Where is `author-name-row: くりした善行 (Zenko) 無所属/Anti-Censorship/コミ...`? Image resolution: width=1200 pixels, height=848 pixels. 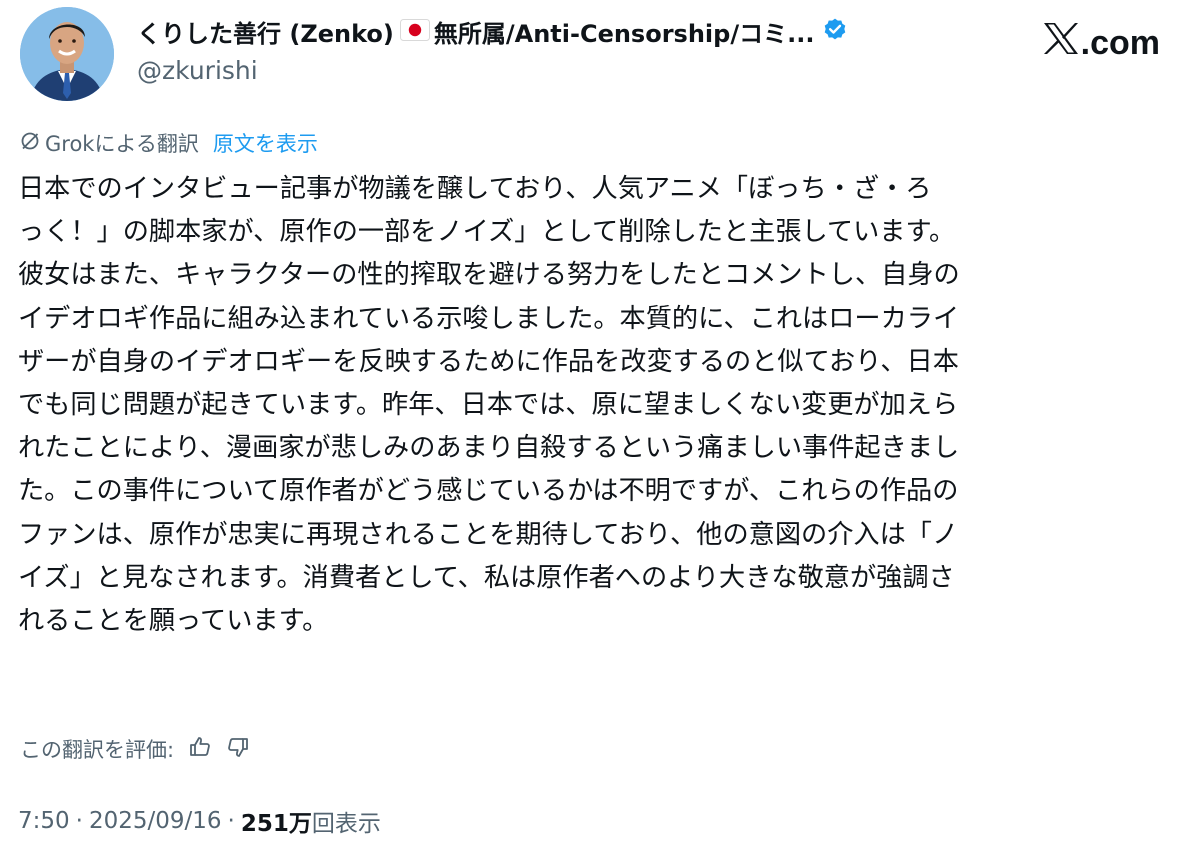
author-name-row: くりした善行 (Zenko) 無所属/Anti-Censorship/コミ... is located at coordinates (492, 31).